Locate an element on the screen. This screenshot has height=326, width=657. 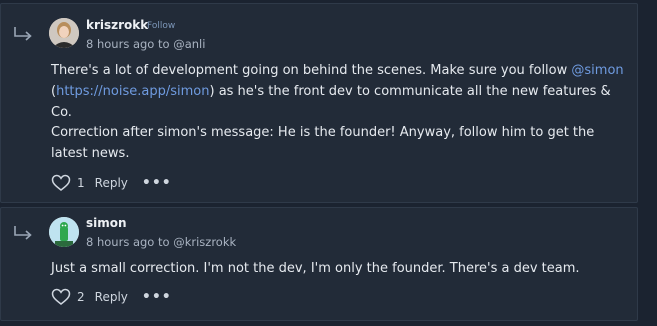
mention-link: @simon is located at coordinates (597, 70).